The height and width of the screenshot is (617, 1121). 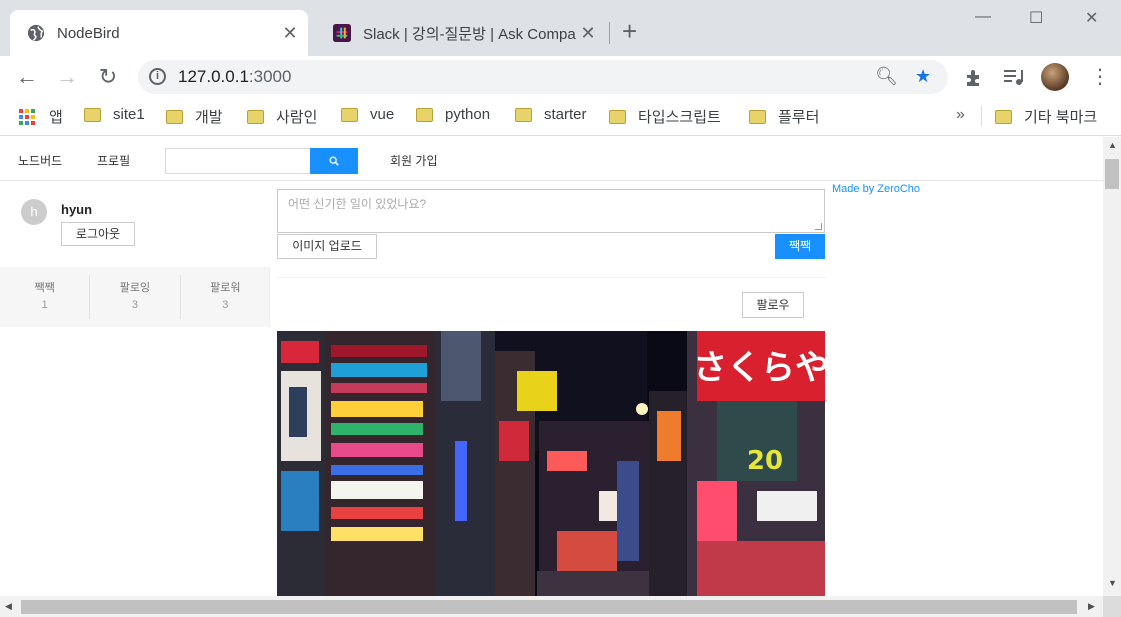 I want to click on tab-divider, so click(x=609, y=33).